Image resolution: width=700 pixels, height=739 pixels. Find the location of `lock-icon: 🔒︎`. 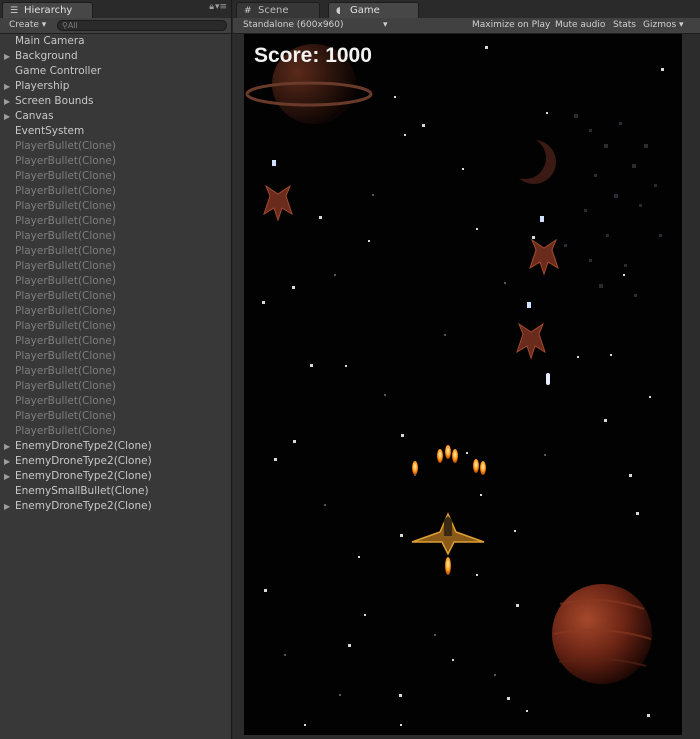

lock-icon: 🔒︎ is located at coordinates (211, 7).